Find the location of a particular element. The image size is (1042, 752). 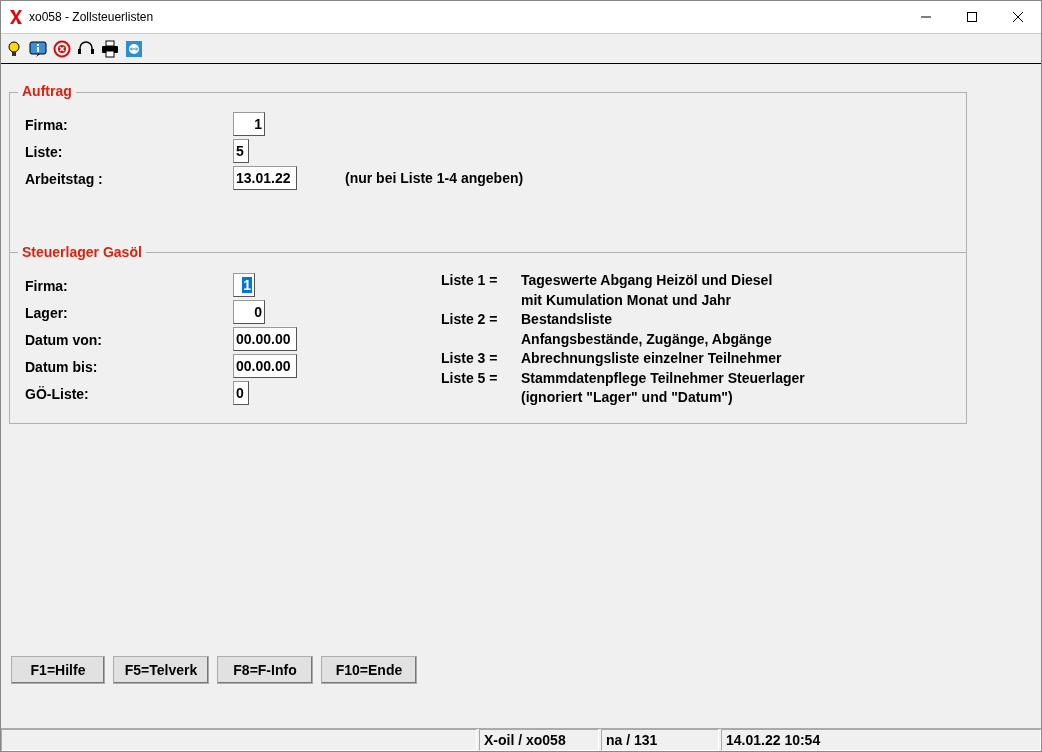

field-label: GÖ-Liste: is located at coordinates (57, 394).